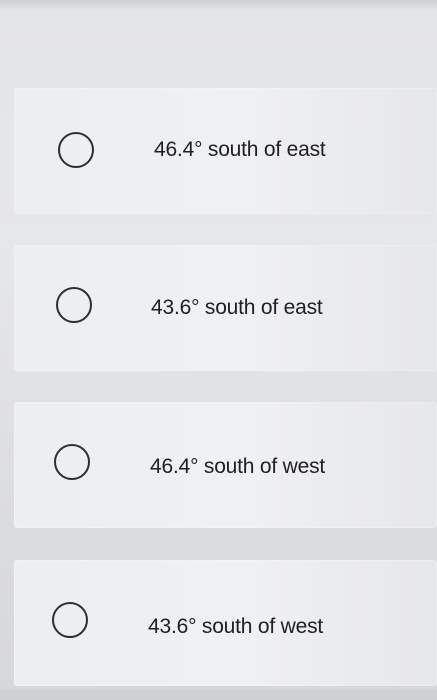 The width and height of the screenshot is (437, 700). Describe the element at coordinates (218, 5) in the screenshot. I see `top-divider` at that location.